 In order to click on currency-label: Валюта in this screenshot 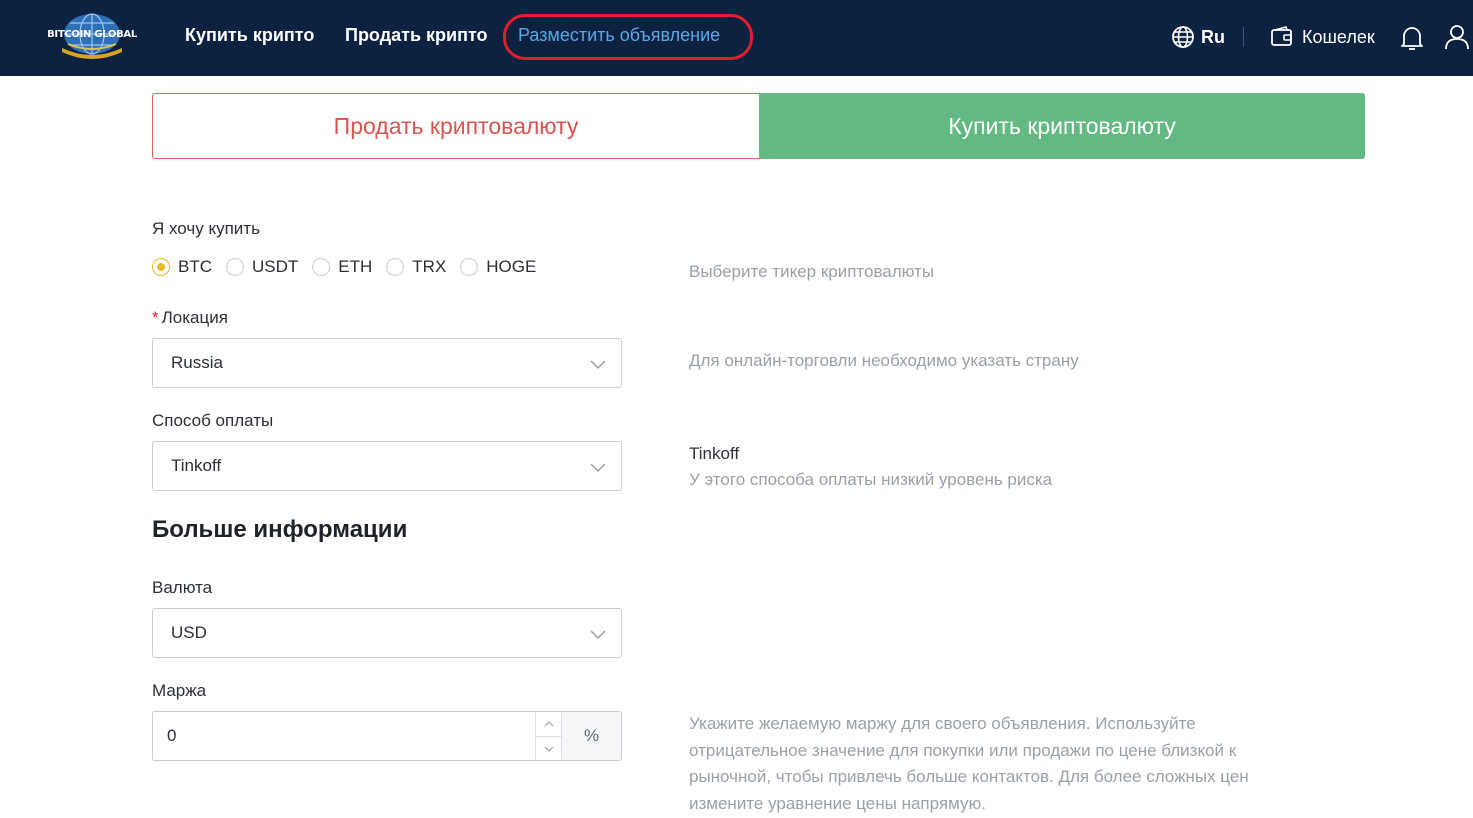, I will do `click(182, 587)`.